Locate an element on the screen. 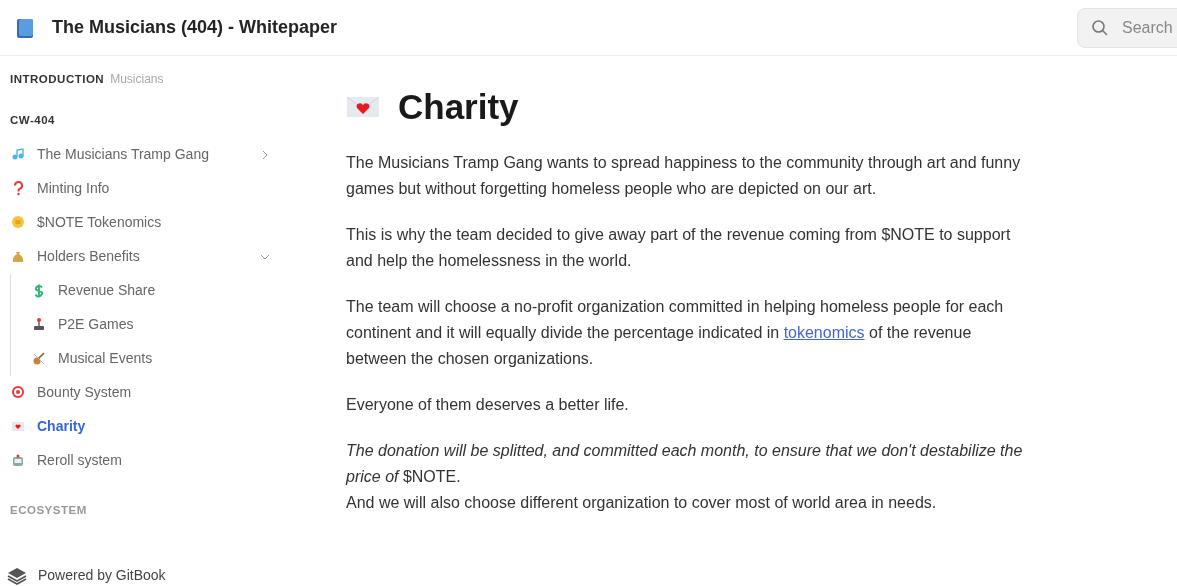 This screenshot has height=586, width=1177. notes-icon is located at coordinates (18, 154).